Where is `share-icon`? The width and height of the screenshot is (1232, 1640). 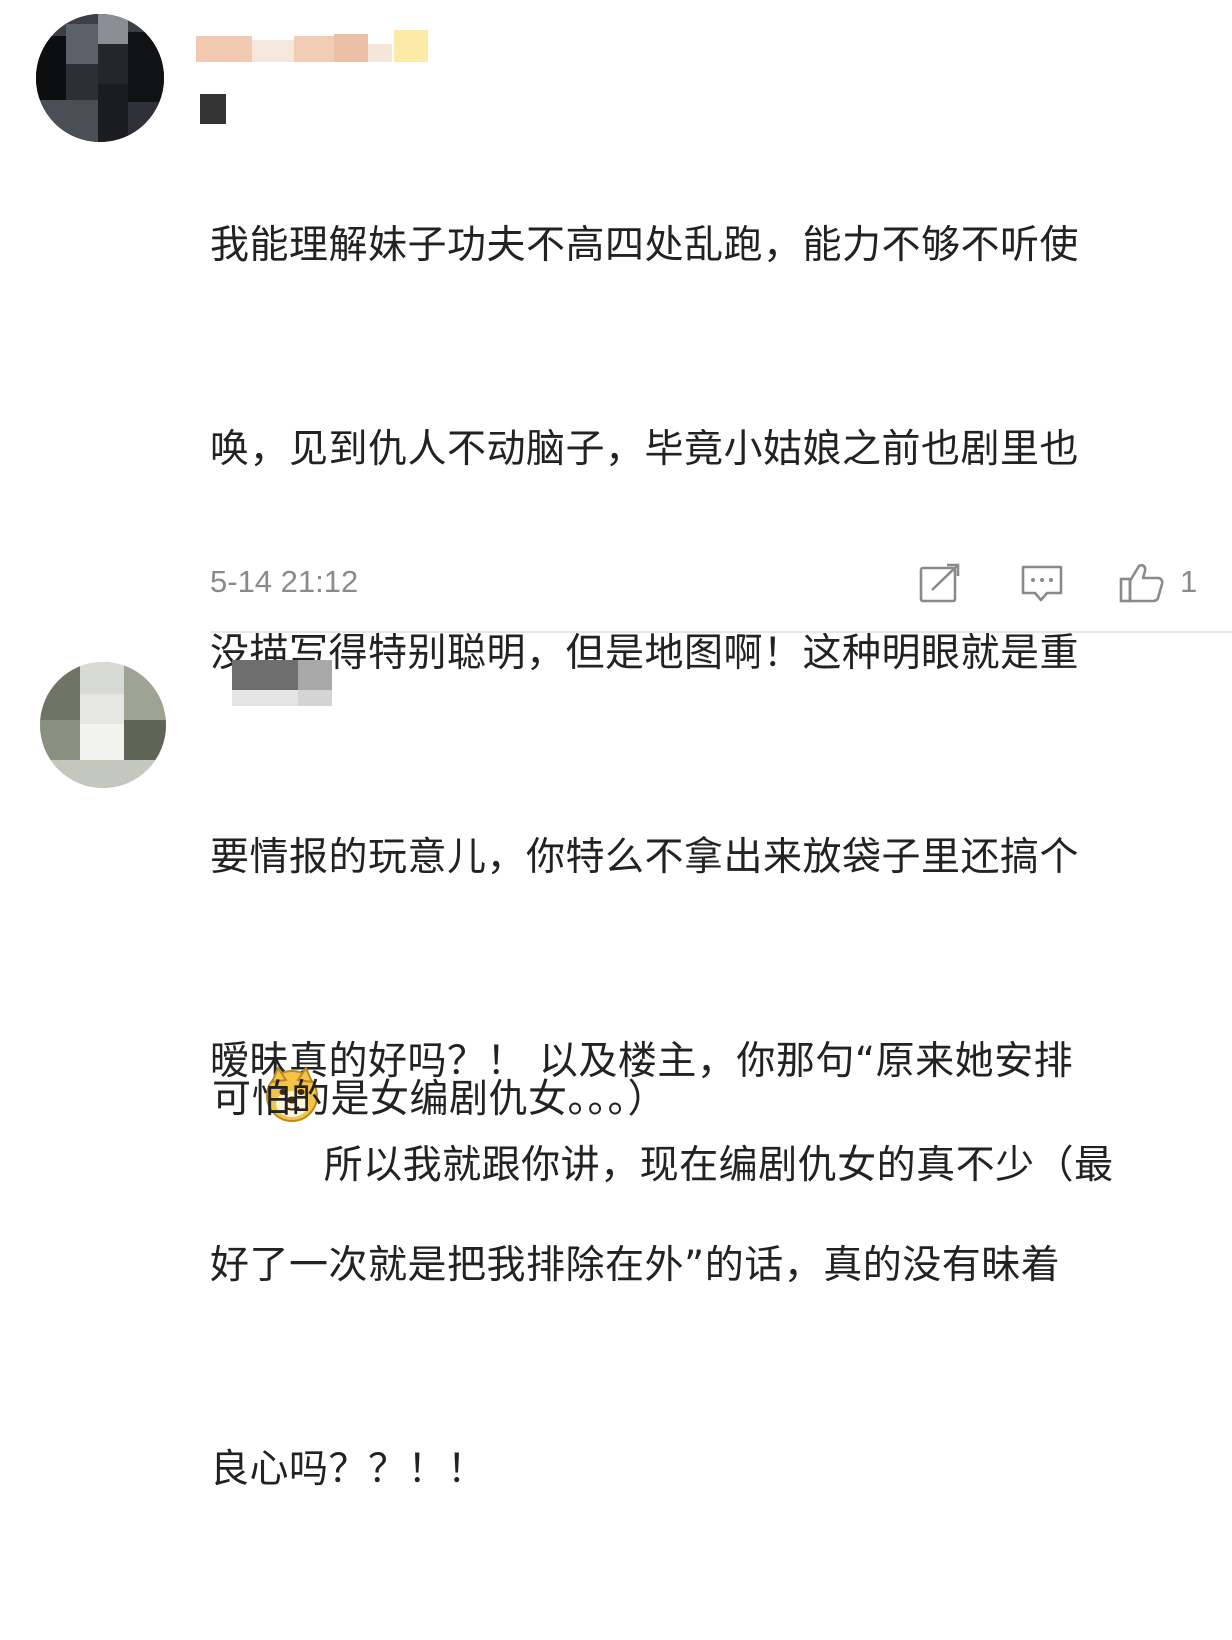 share-icon is located at coordinates (940, 583).